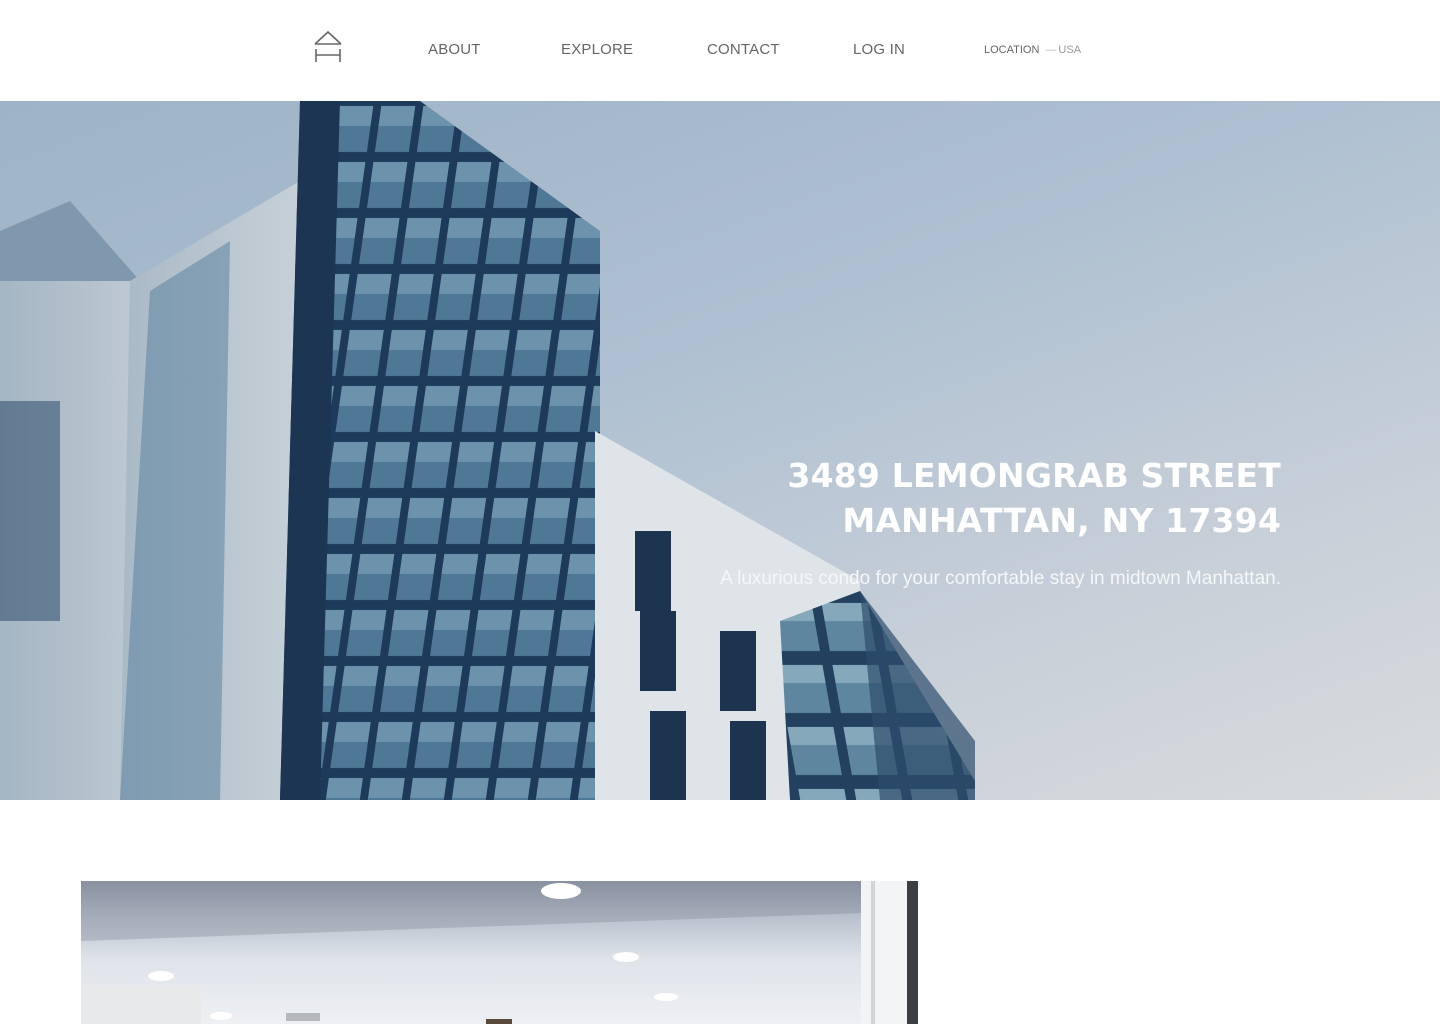  I want to click on nav-contact-link: CONTACT, so click(743, 50).